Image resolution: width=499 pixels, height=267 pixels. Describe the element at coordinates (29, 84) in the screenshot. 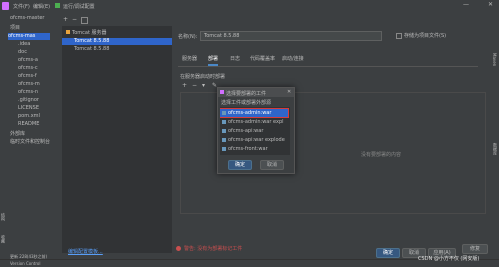

I see `project-item: ofcms-m` at that location.